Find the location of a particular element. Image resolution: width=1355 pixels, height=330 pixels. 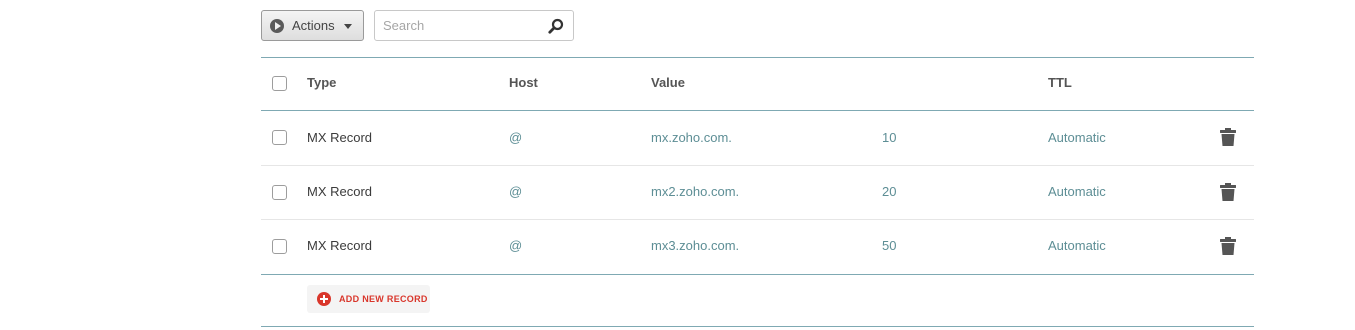

actions-dropdown-button: Actions is located at coordinates (312, 25).